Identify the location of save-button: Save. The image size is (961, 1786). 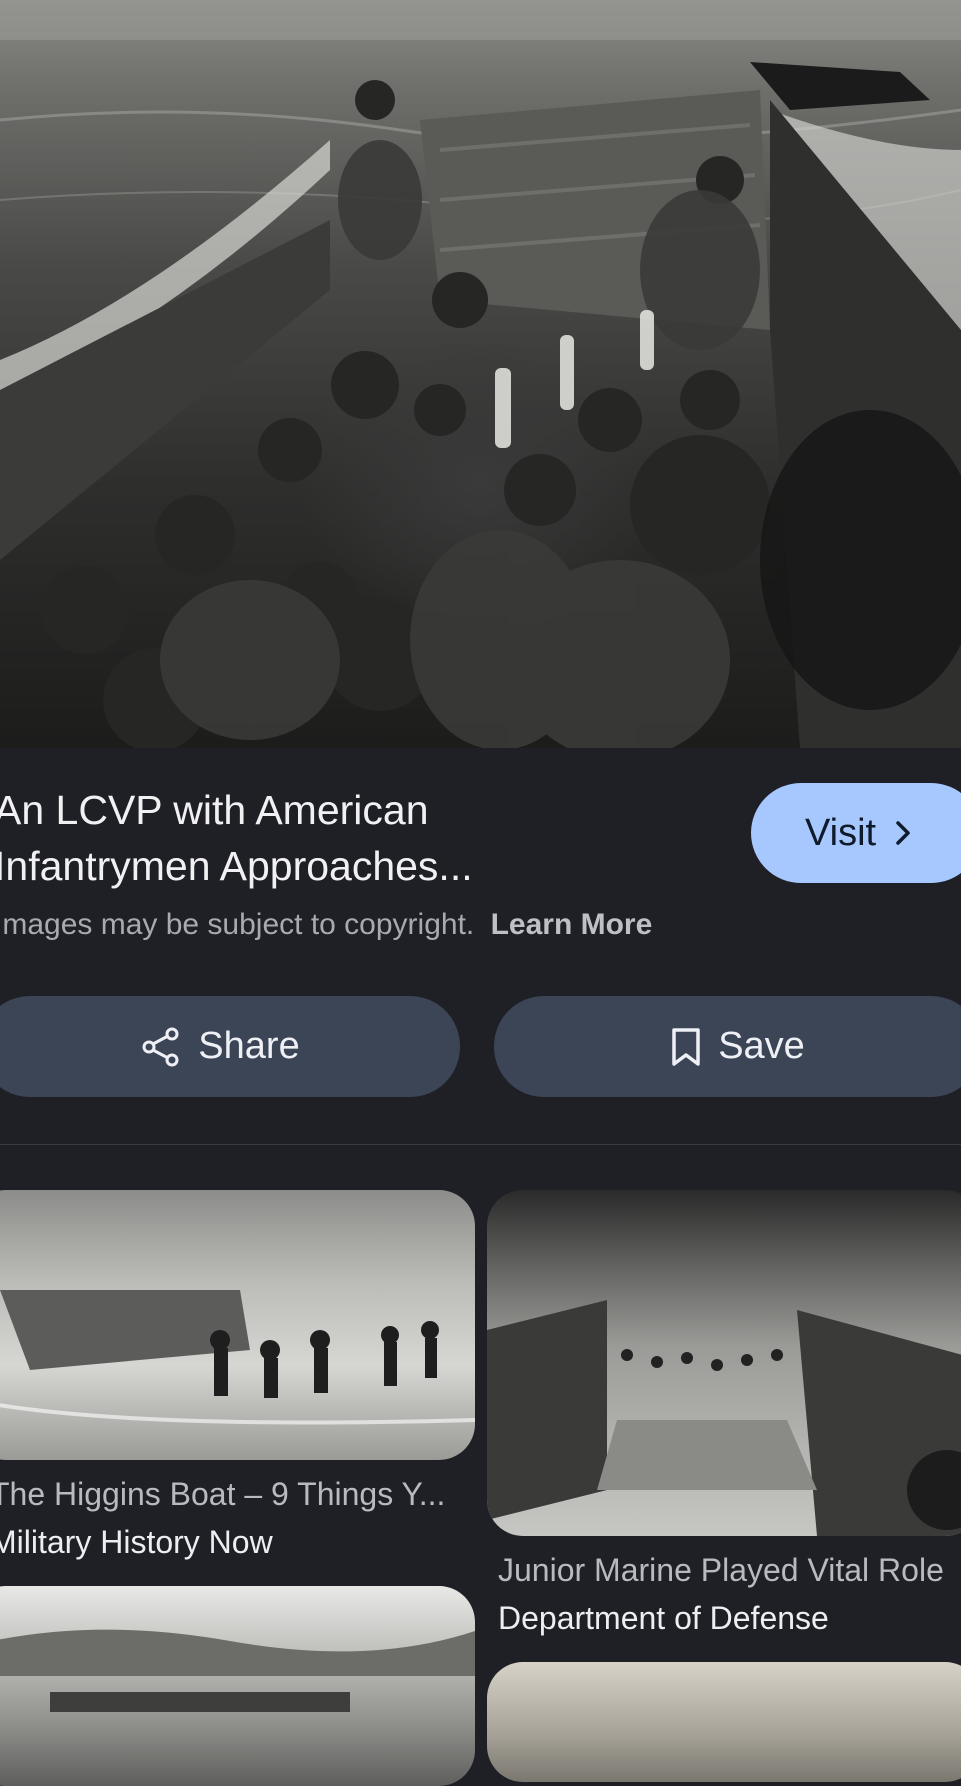
(727, 1046).